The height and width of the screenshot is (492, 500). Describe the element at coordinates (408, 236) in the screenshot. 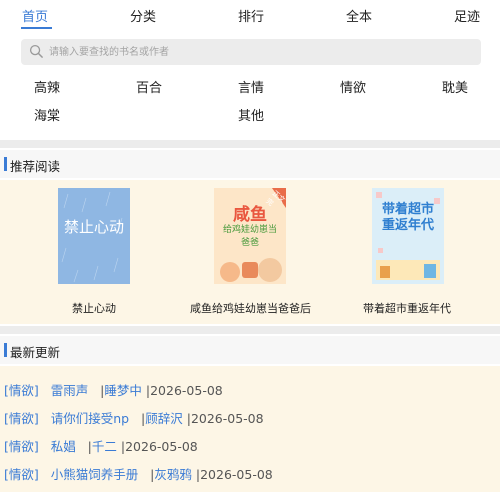

I see `book-cover: 带着超市重返年代` at that location.